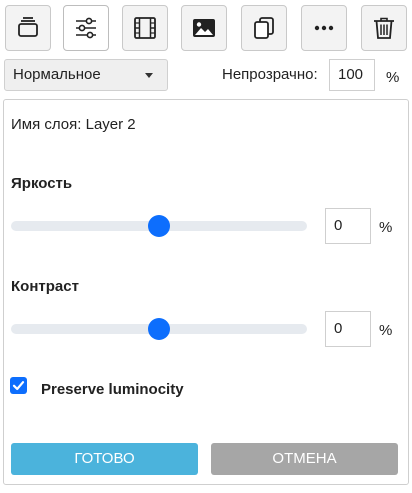 The width and height of the screenshot is (412, 493). I want to click on contrast-label: Контраст, so click(45, 286).